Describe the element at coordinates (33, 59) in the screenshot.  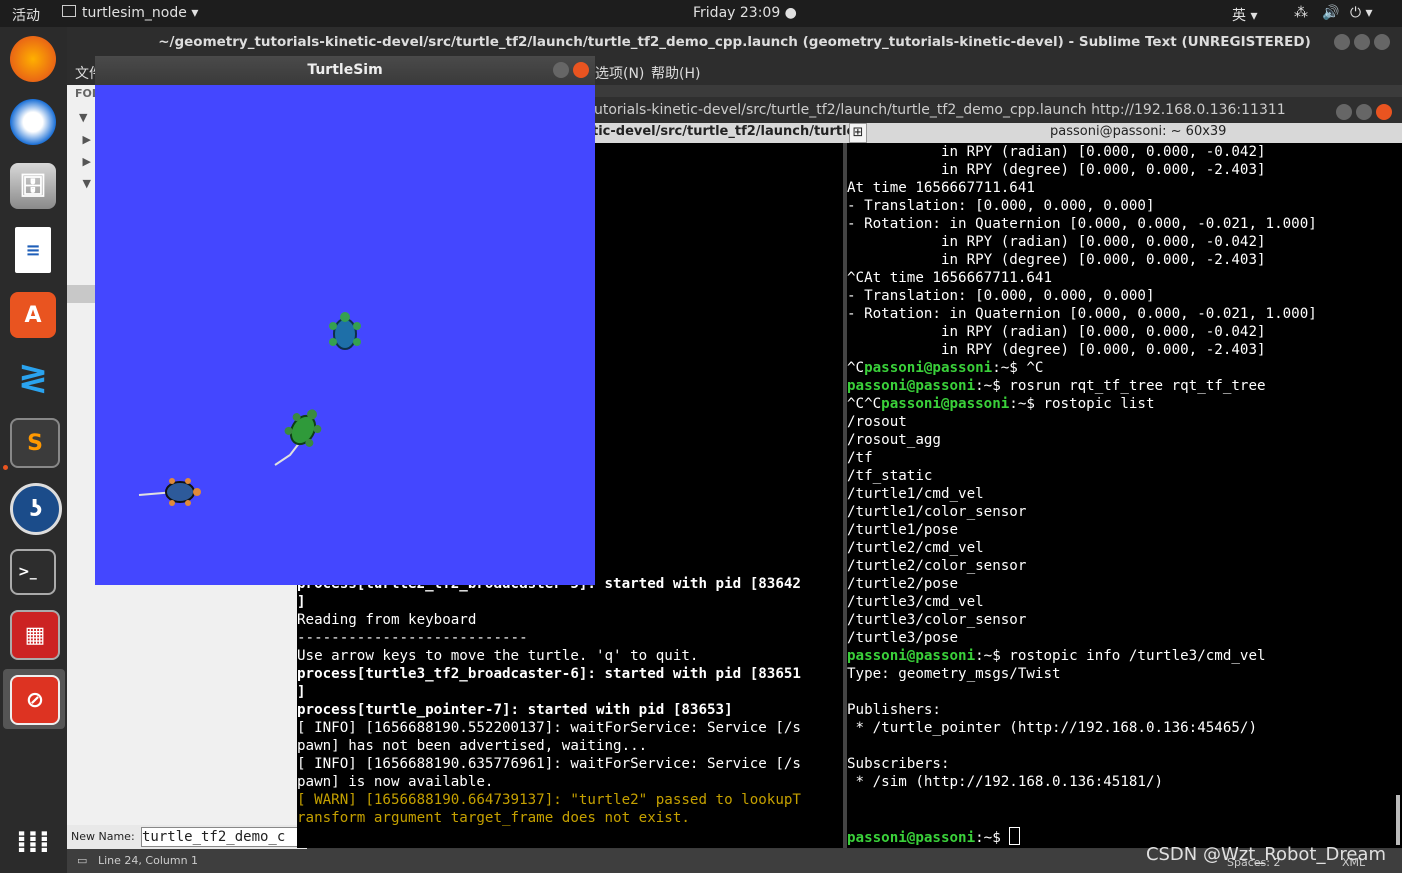
I see `firefox-icon` at that location.